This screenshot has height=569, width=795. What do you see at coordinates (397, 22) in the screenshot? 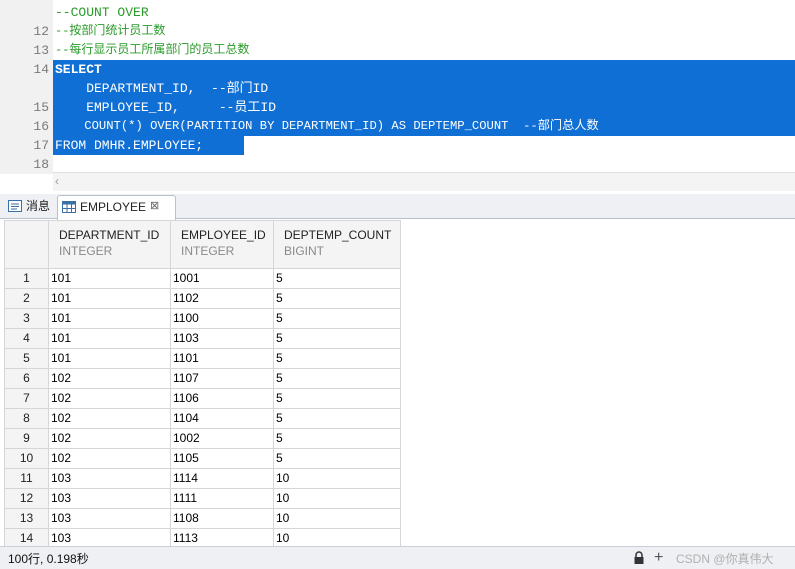
I see `code-line: 12 --COUNT OVER` at bounding box center [397, 22].